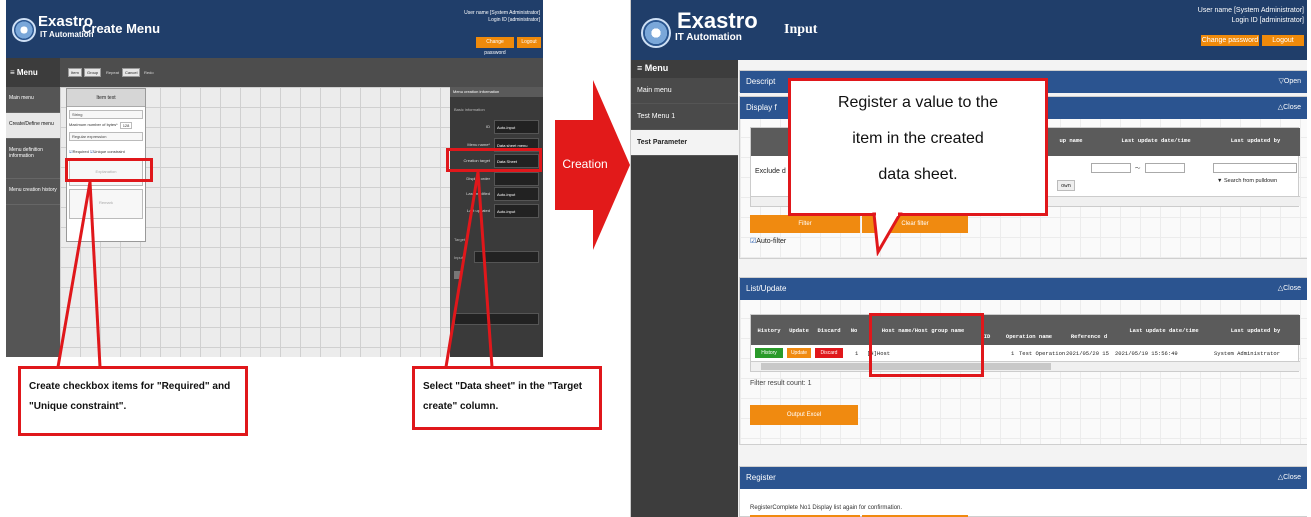 The height and width of the screenshot is (517, 1311). Describe the element at coordinates (1138, 168) in the screenshot. I see `tilde: ～` at that location.